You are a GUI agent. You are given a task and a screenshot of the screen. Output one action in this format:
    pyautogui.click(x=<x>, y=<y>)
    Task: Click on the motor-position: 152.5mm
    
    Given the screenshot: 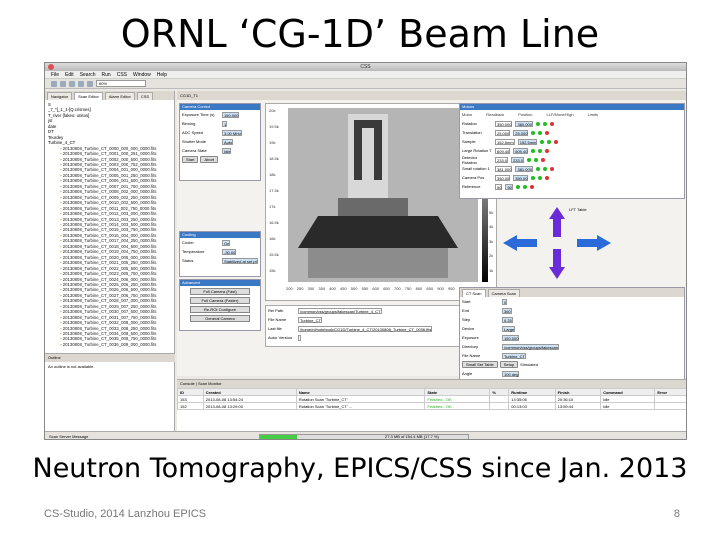 What is the action you would take?
    pyautogui.click(x=527, y=141)
    